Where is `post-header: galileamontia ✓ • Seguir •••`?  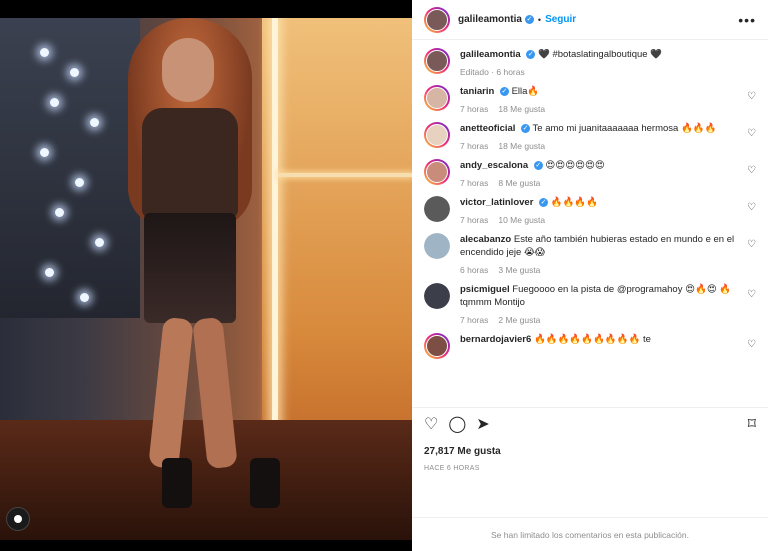 post-header: galileamontia ✓ • Seguir ••• is located at coordinates (590, 20).